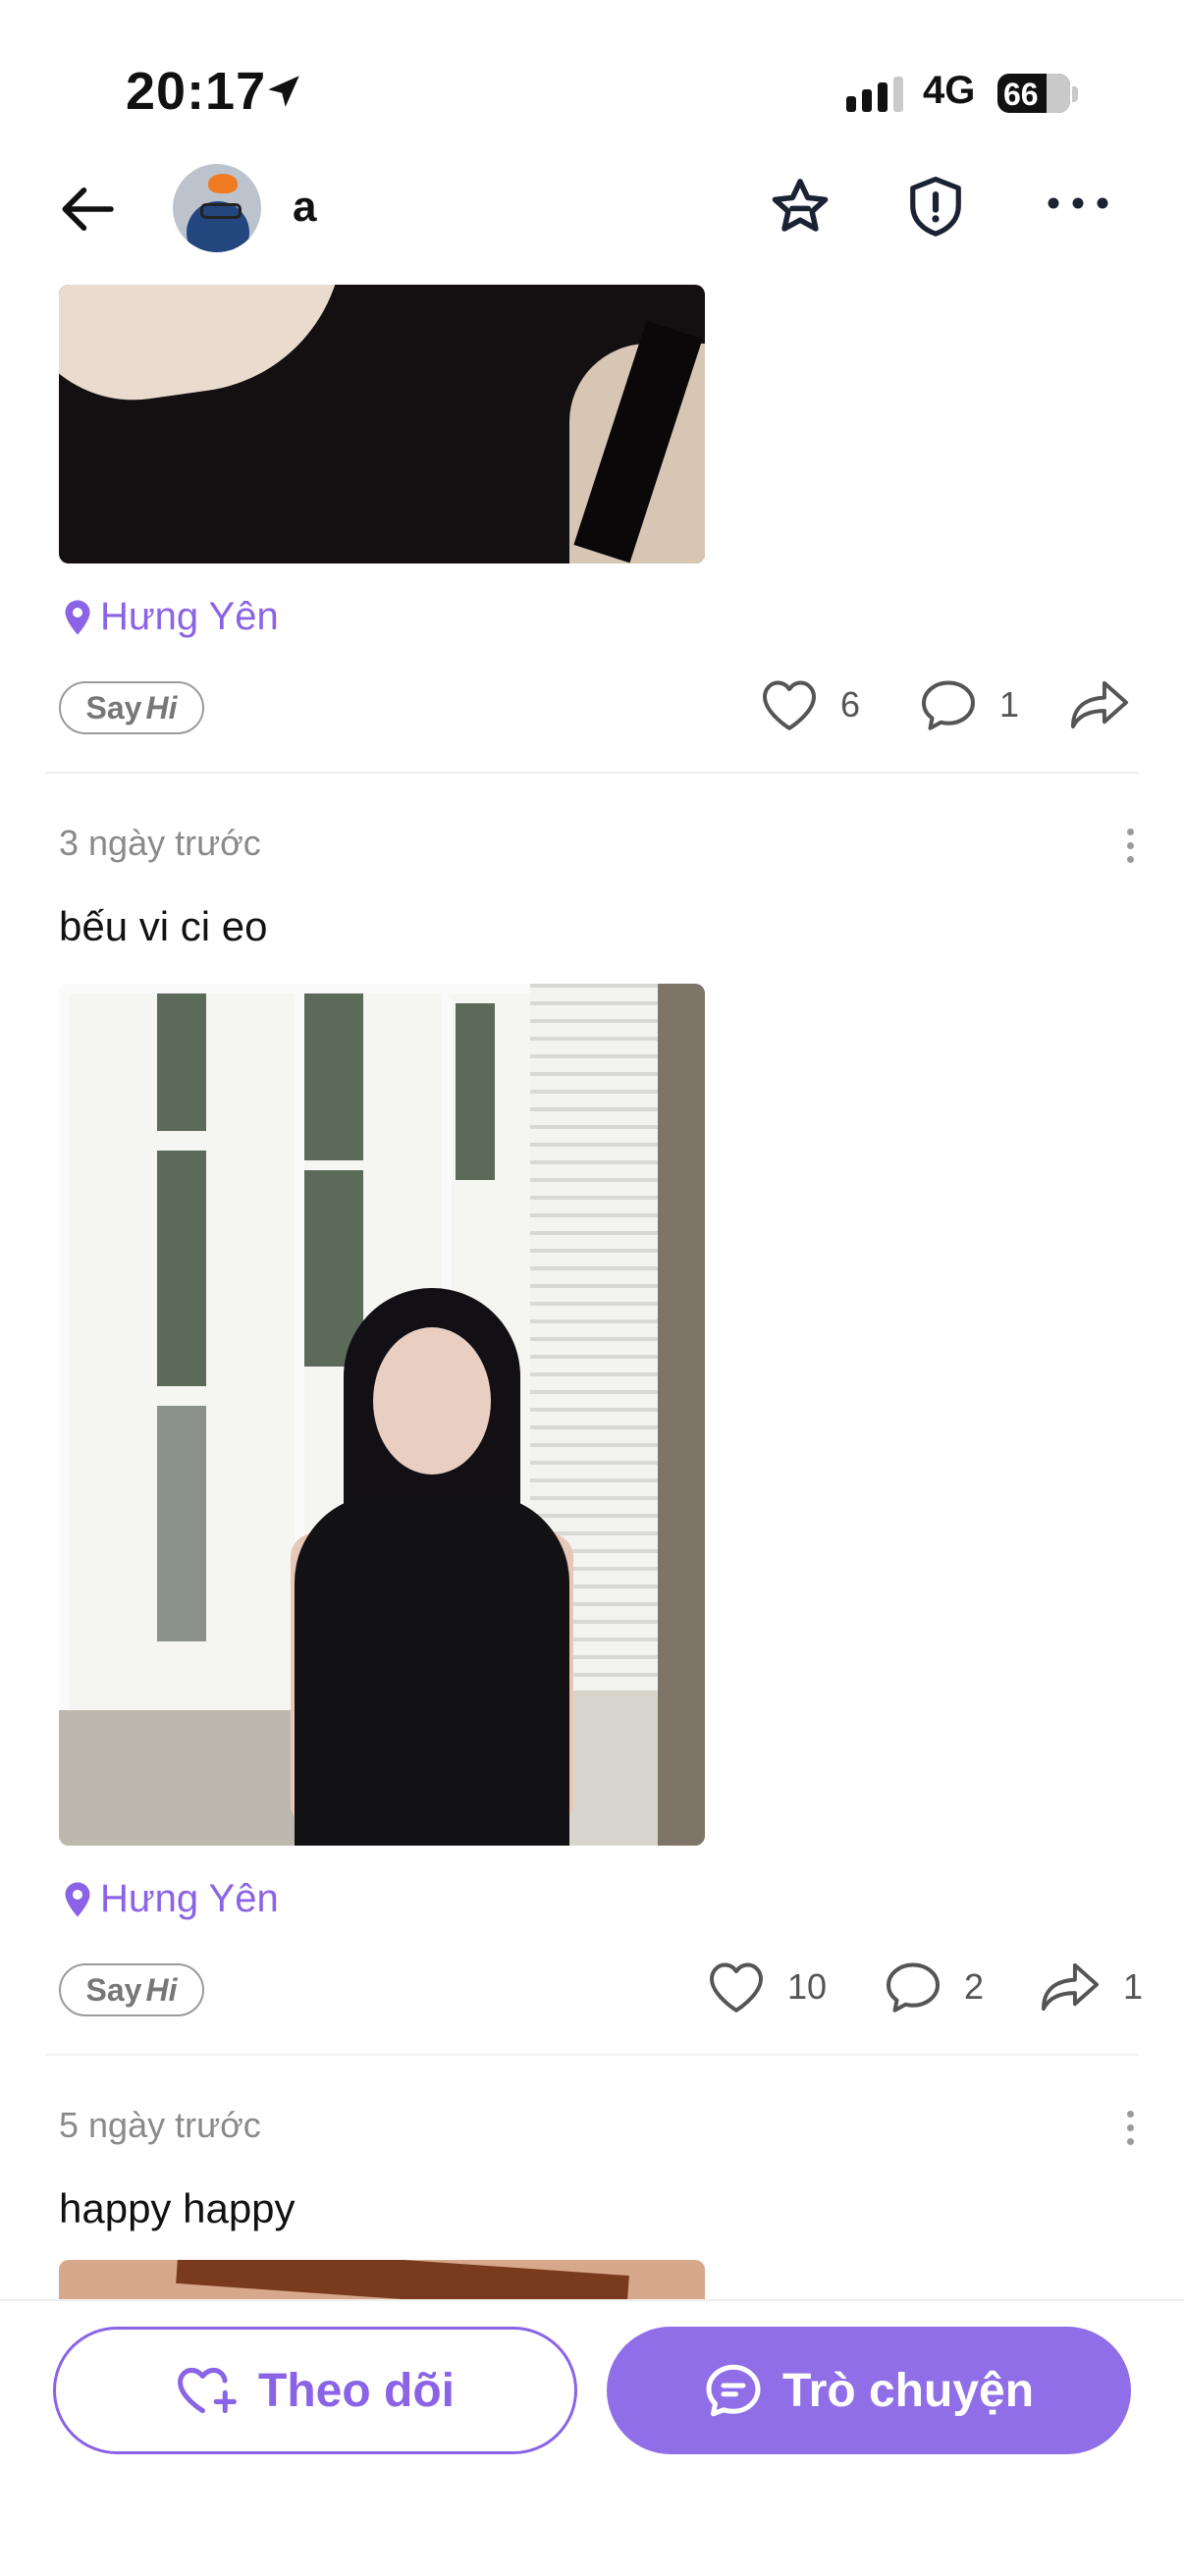 The height and width of the screenshot is (2576, 1184). I want to click on share-button: 1, so click(1091, 1986).